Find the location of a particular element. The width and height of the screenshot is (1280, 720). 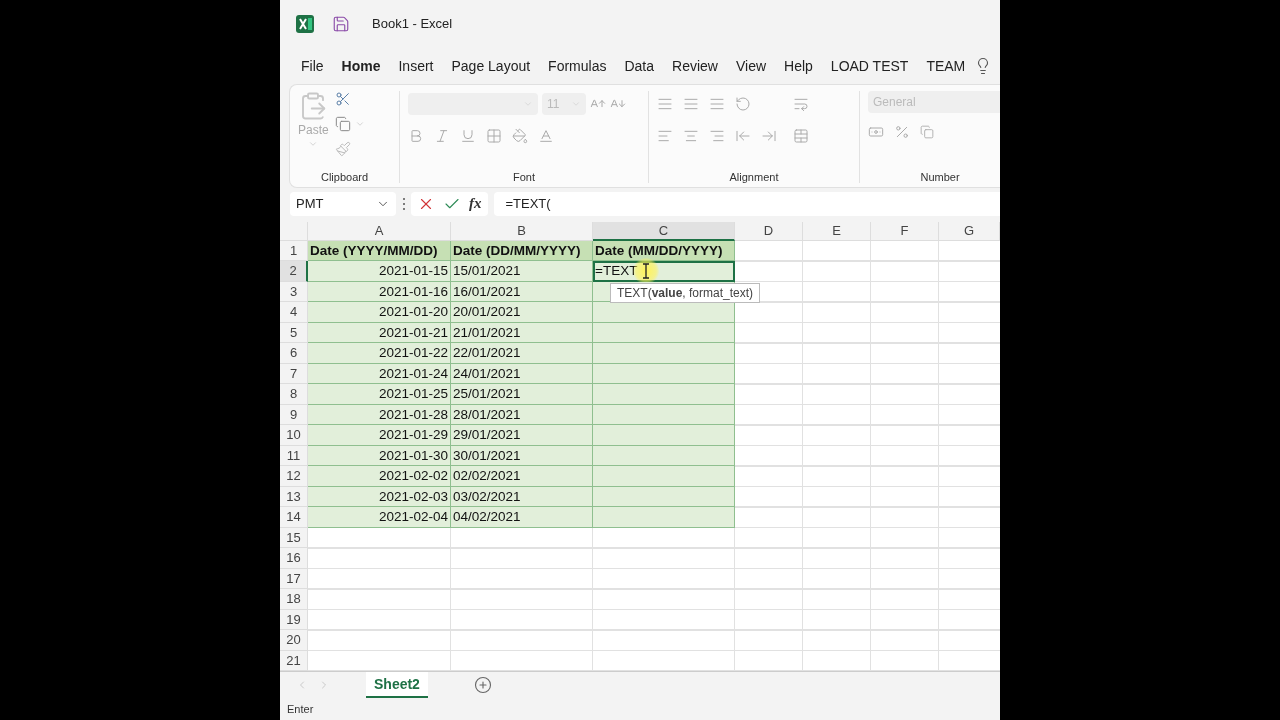

column-header: E is located at coordinates (837, 231).